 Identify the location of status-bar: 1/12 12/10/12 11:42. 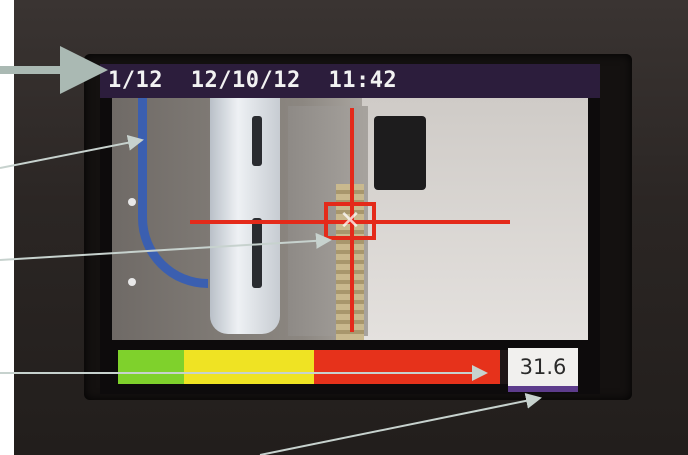
(350, 81).